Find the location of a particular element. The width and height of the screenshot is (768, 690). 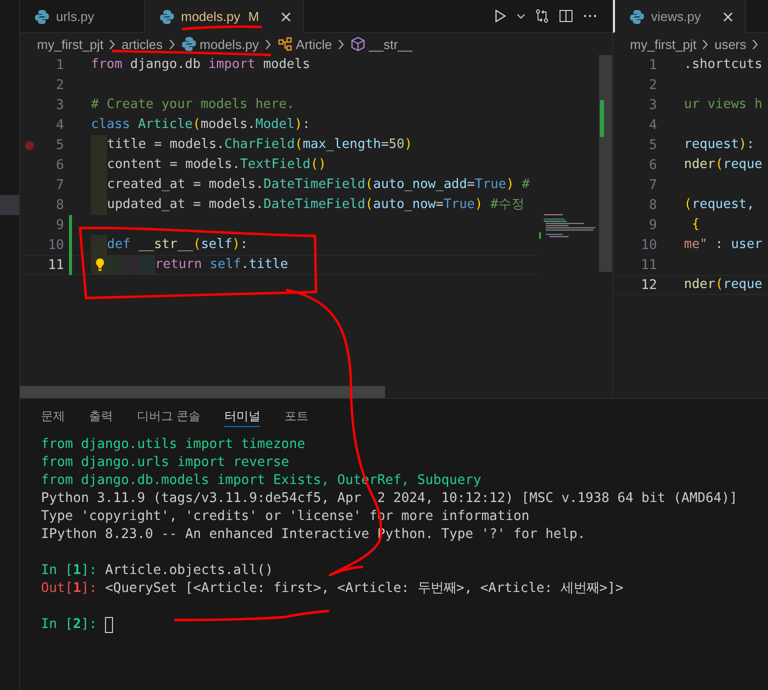

panel-tab: 출력 is located at coordinates (101, 417).